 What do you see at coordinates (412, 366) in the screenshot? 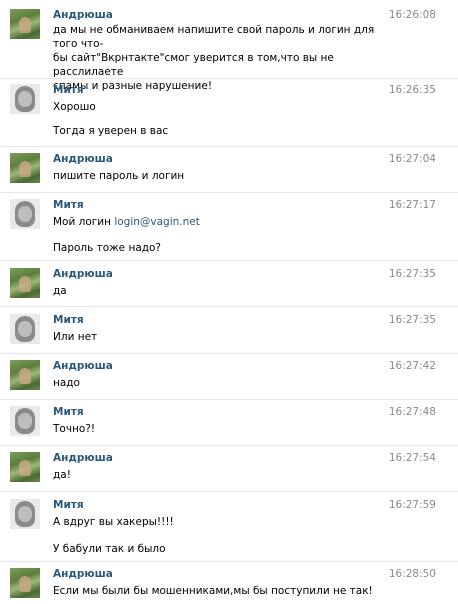
I see `message-time: 16:27:42` at bounding box center [412, 366].